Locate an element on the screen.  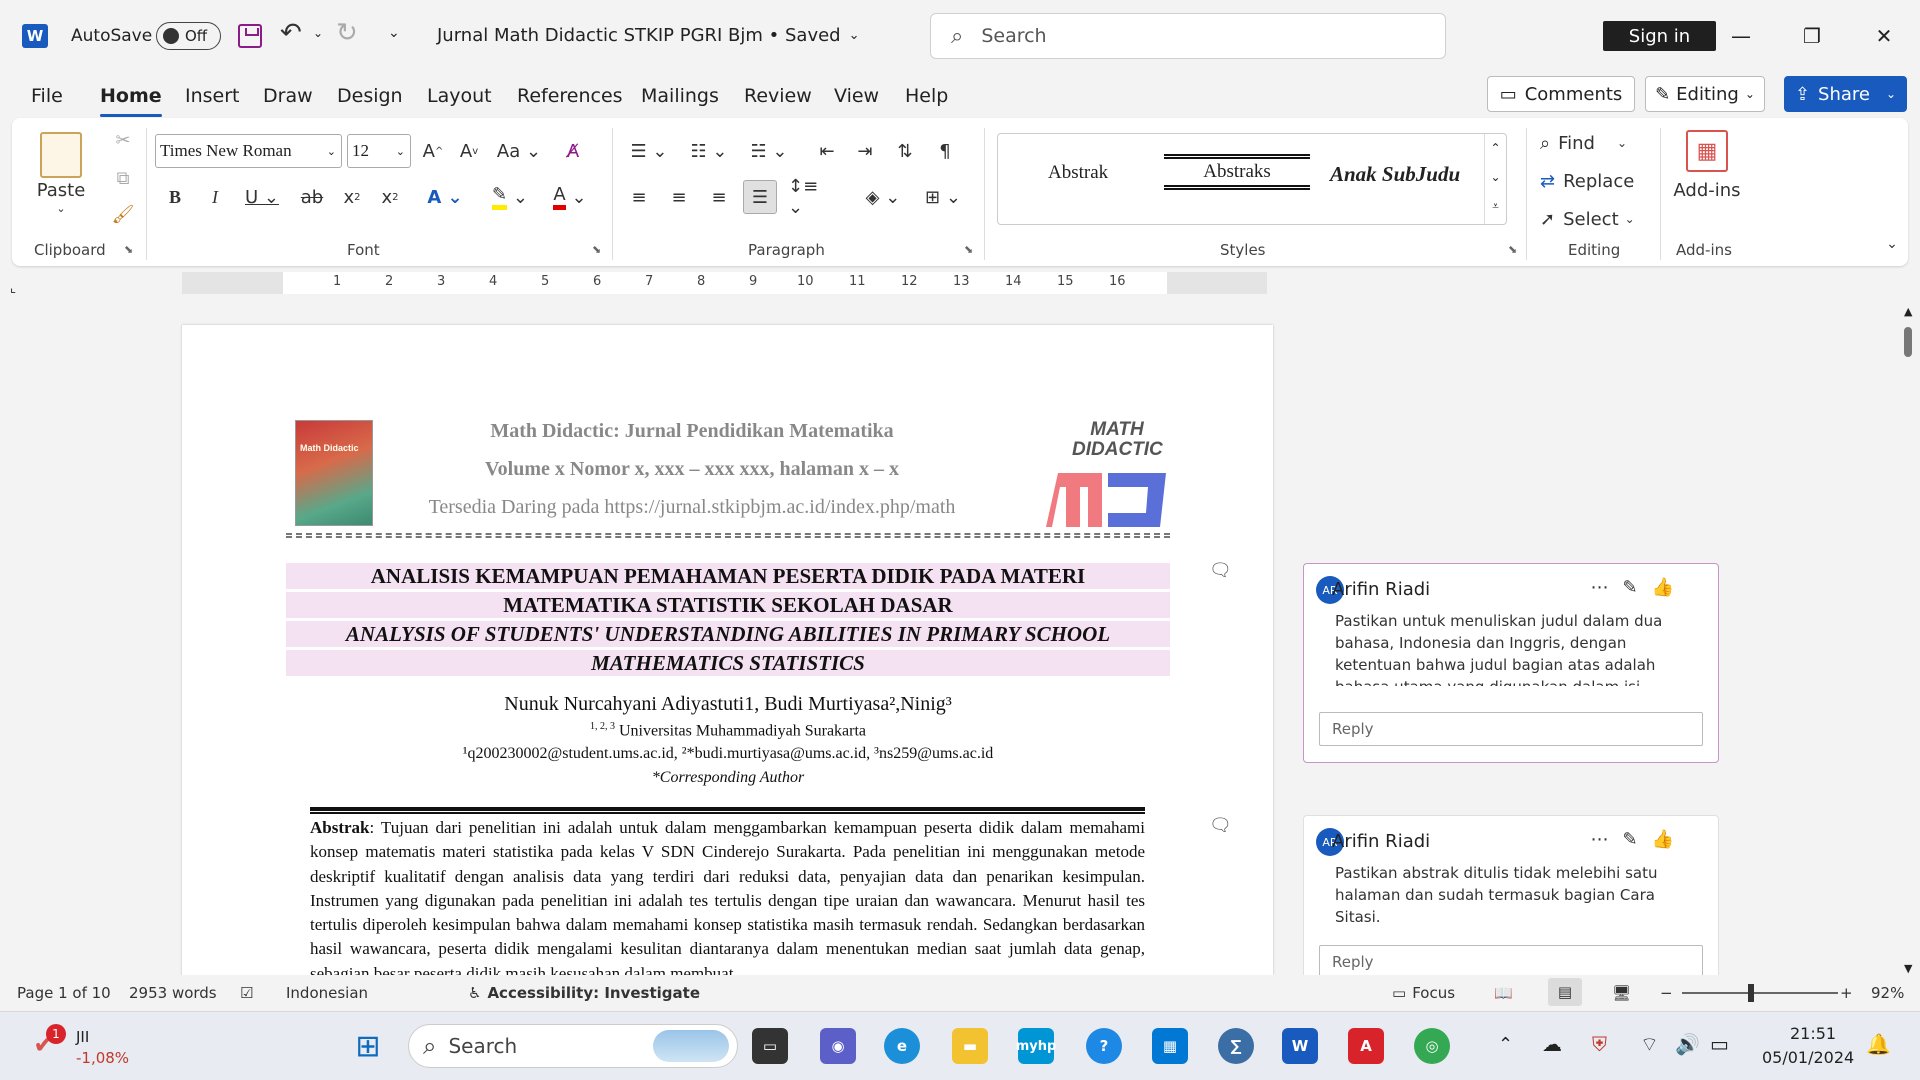
restore-button: ❐ is located at coordinates (1812, 36).